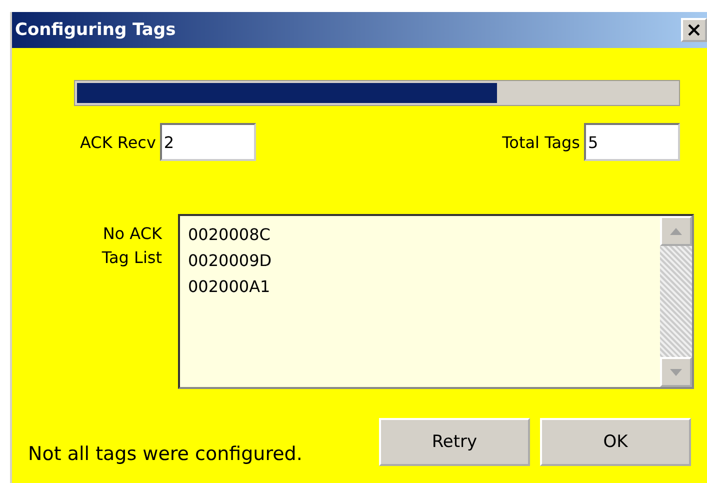 The height and width of the screenshot is (483, 707). What do you see at coordinates (131, 246) in the screenshot?
I see `list-label: No ACK Tag List` at bounding box center [131, 246].